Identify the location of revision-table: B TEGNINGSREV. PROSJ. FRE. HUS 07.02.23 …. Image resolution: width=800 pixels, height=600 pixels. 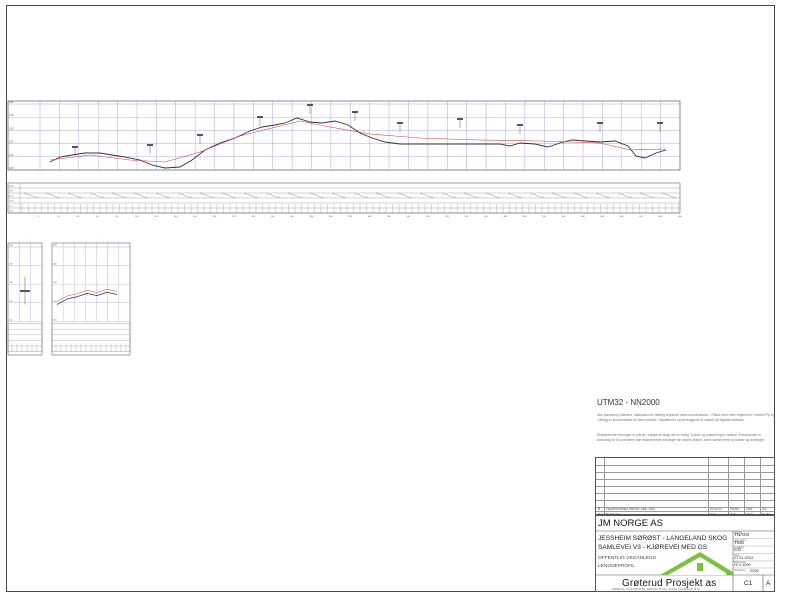
(685, 486).